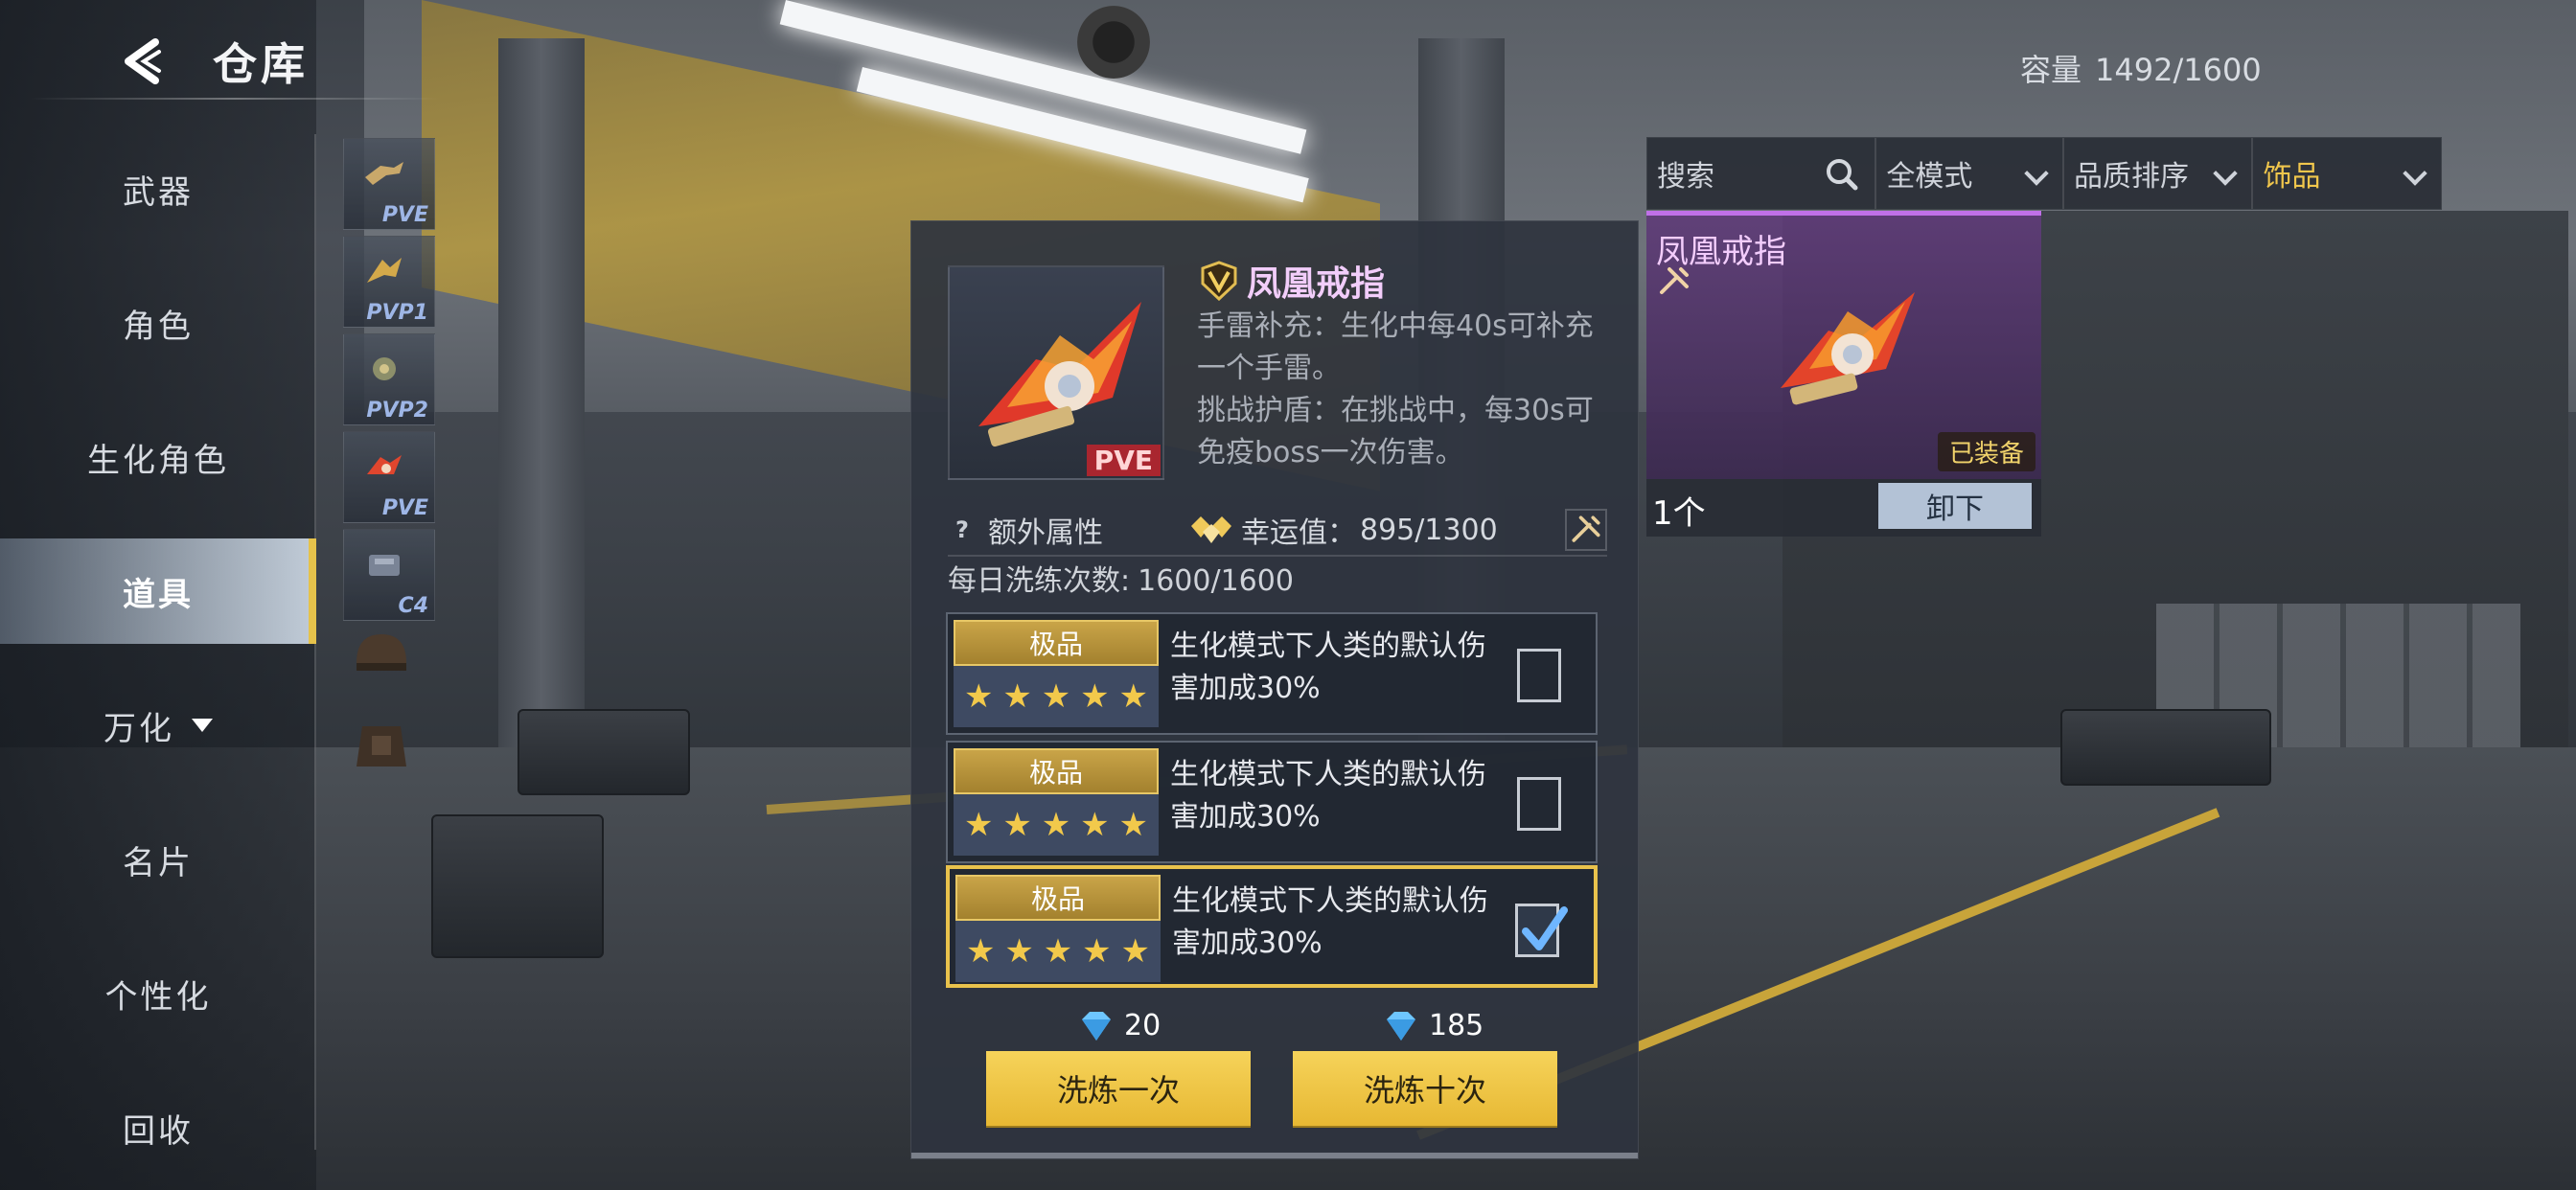 This screenshot has width=2576, height=1190. I want to click on subcategory-column: PVE PVP1 PVP2 PVE C4, so click(389, 613).